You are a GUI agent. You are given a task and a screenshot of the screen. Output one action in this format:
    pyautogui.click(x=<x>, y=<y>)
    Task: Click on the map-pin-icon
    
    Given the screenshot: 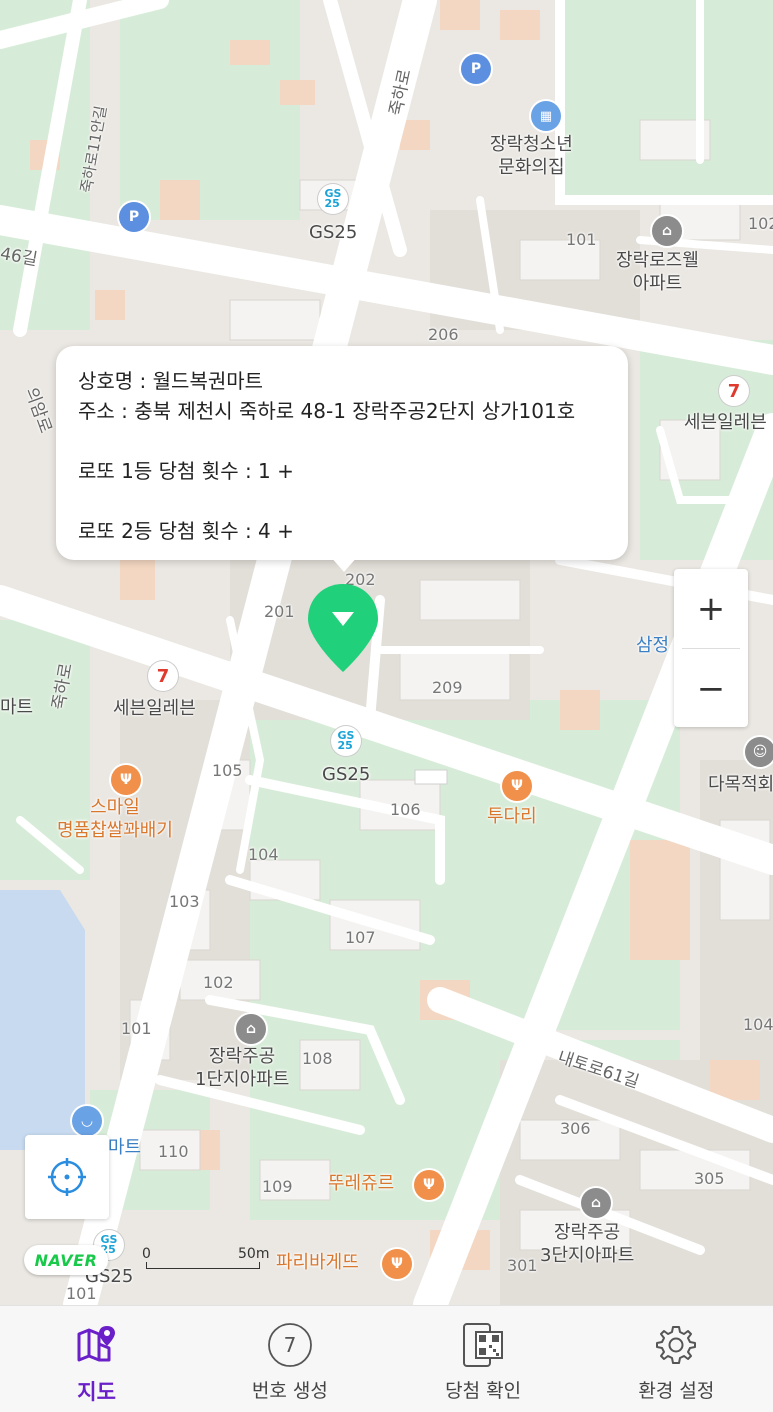 What is the action you would take?
    pyautogui.click(x=96, y=1344)
    